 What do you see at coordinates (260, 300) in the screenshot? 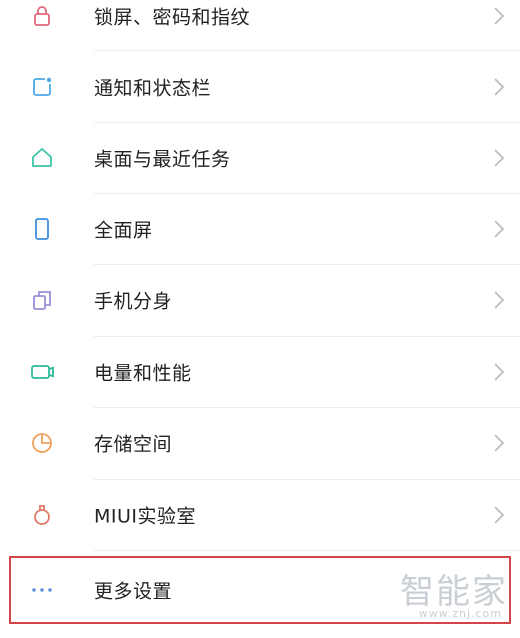
I see `settings-item-dual-apps: 手机分身` at bounding box center [260, 300].